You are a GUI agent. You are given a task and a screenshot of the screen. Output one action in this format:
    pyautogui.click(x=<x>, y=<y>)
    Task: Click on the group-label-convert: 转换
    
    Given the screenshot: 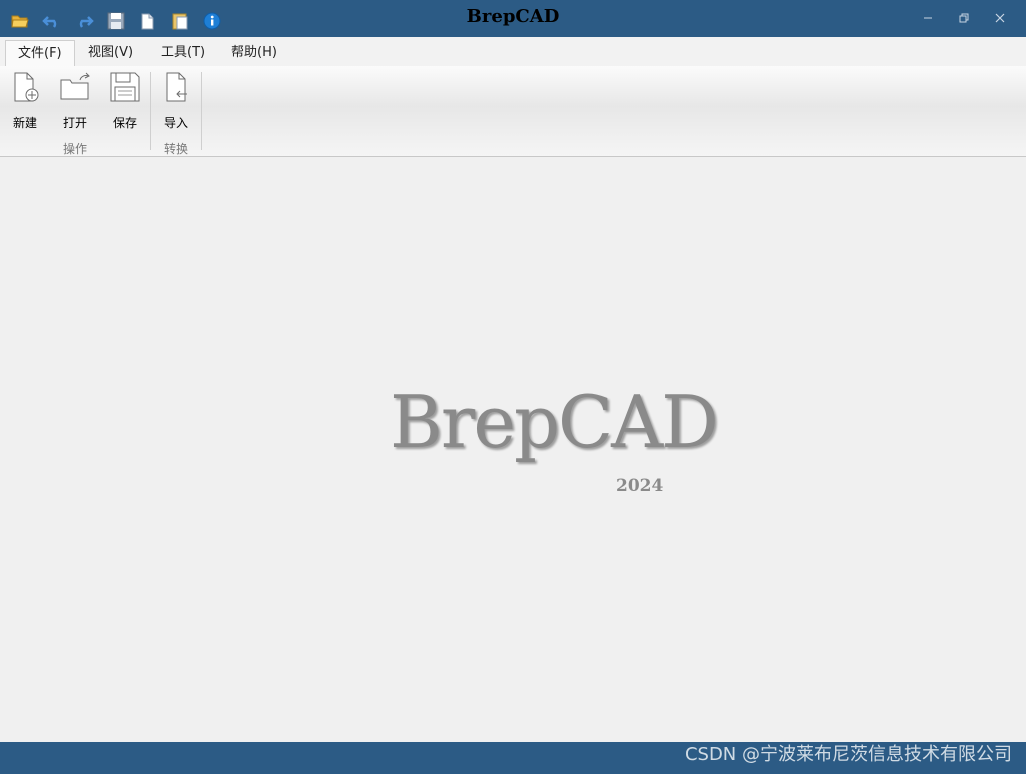 What is the action you would take?
    pyautogui.click(x=175, y=149)
    